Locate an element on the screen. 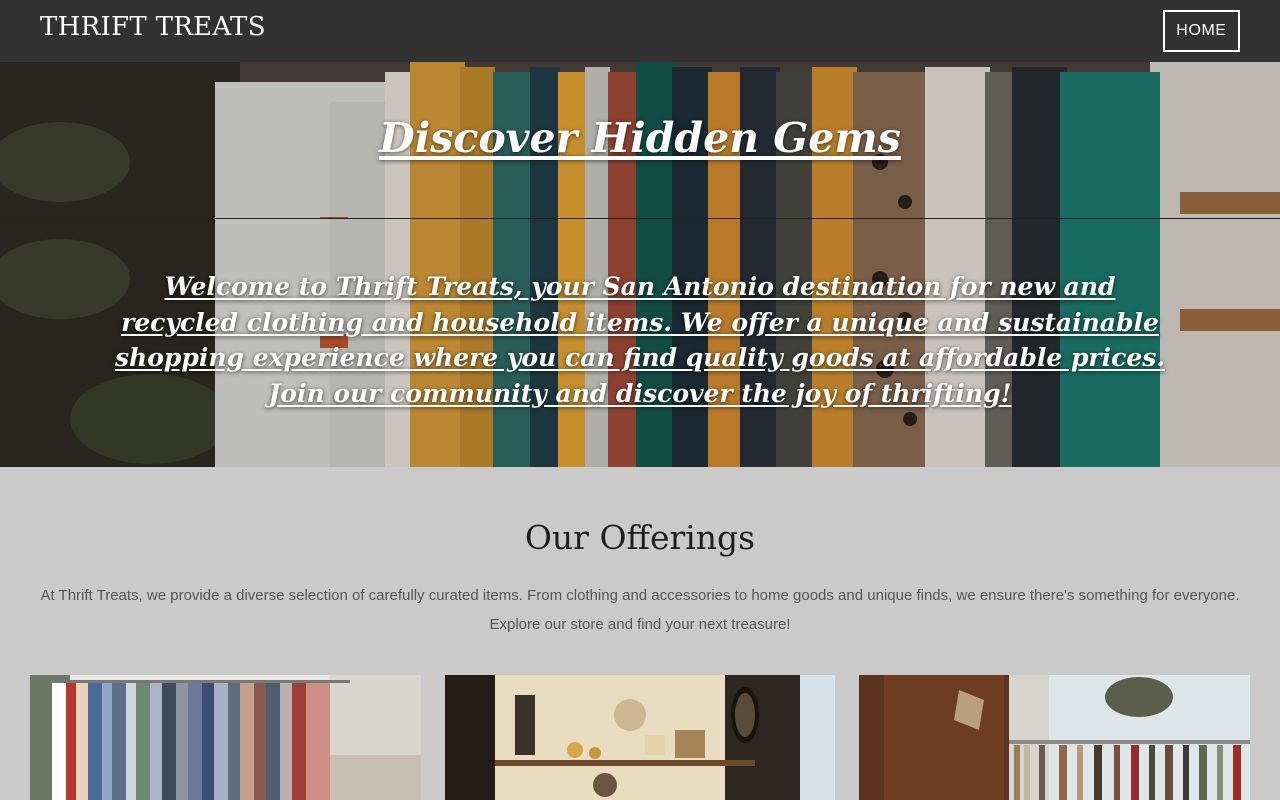  offering-card-accessories-image is located at coordinates (1054, 737).